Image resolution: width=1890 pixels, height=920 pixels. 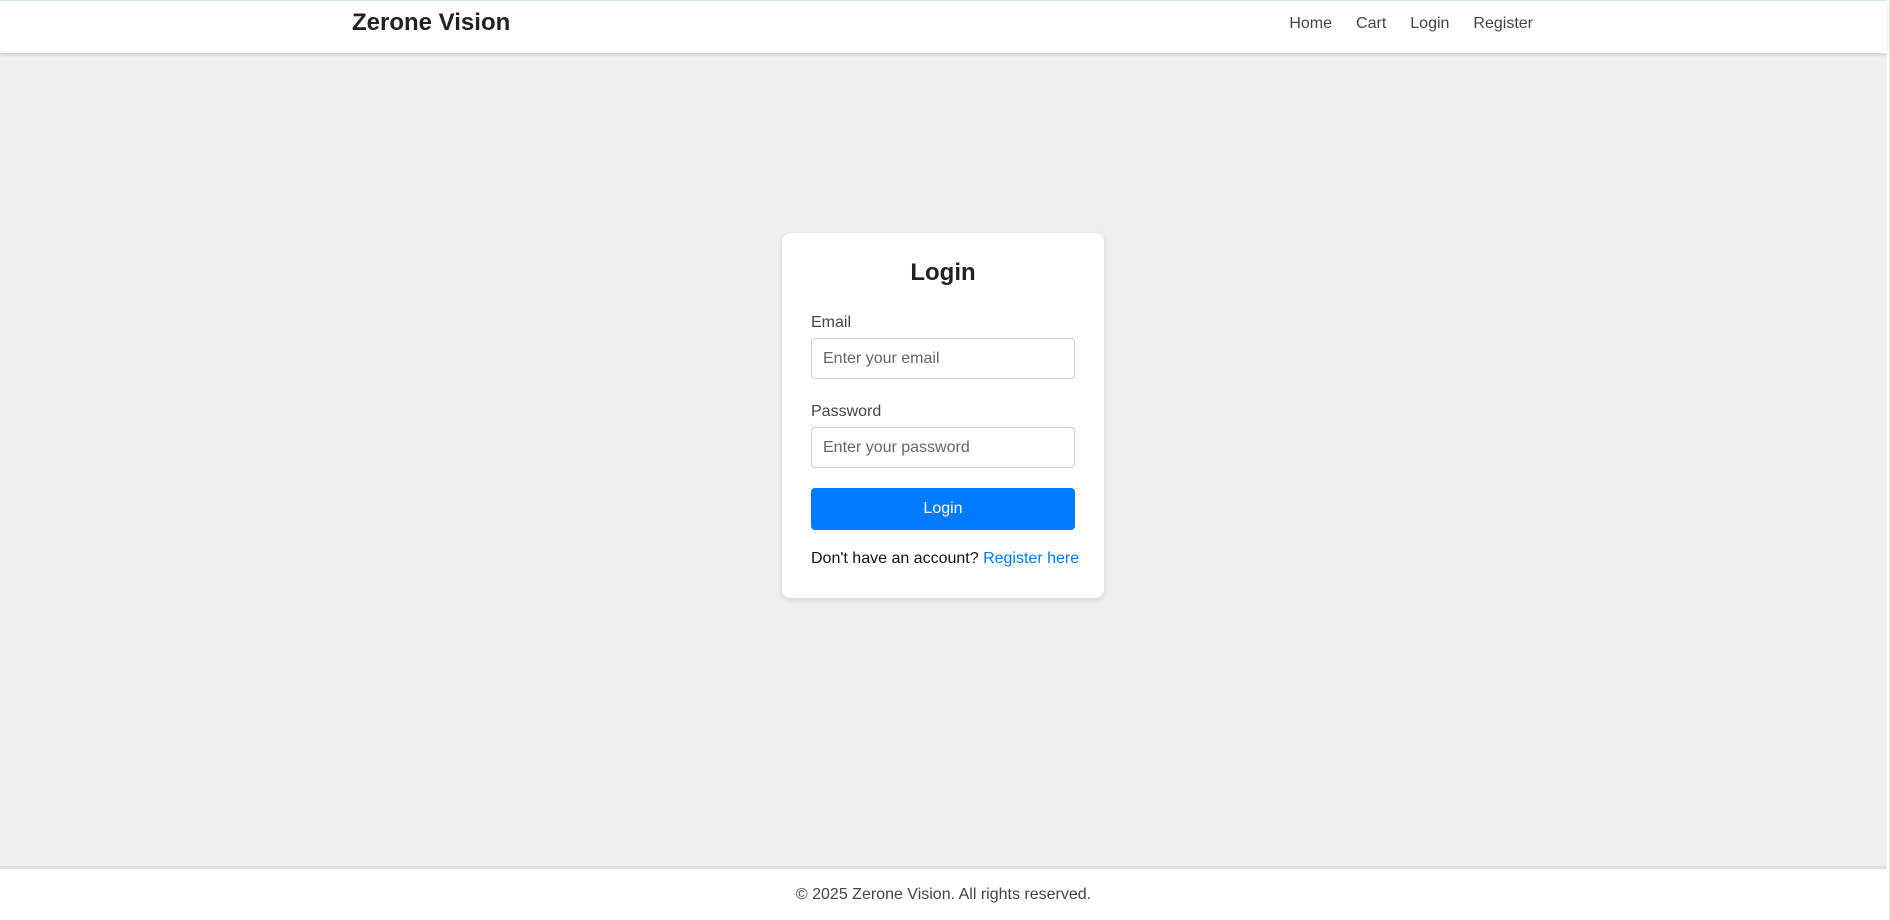 What do you see at coordinates (431, 23) in the screenshot?
I see `site-brand: Zerone Vision` at bounding box center [431, 23].